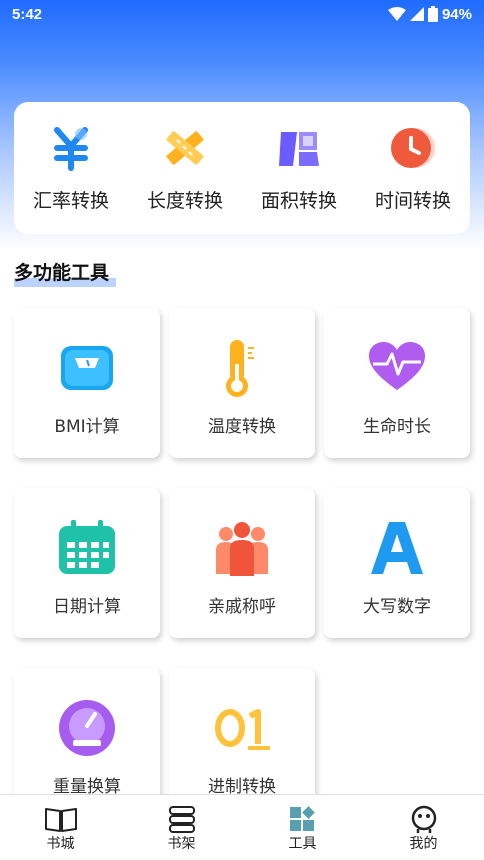  I want to click on quick-tool-currency: 汇率转换, so click(71, 168).